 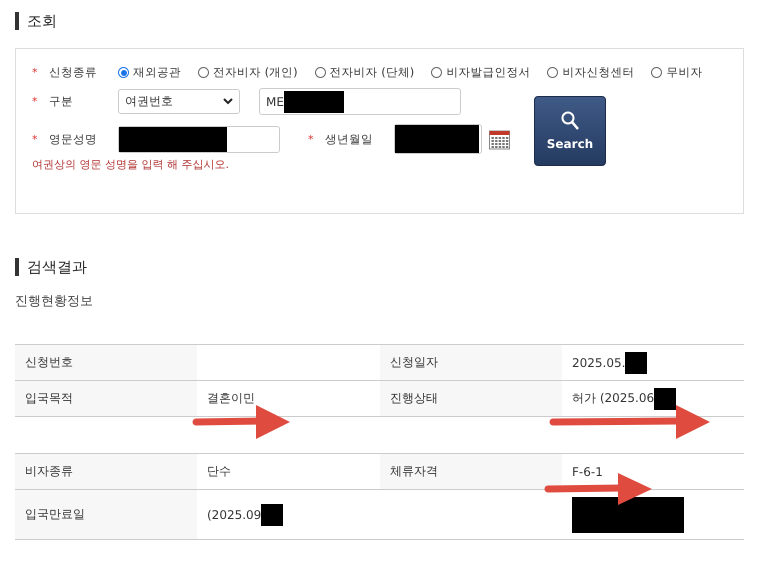 I want to click on passport-number-field: ME, so click(x=360, y=101).